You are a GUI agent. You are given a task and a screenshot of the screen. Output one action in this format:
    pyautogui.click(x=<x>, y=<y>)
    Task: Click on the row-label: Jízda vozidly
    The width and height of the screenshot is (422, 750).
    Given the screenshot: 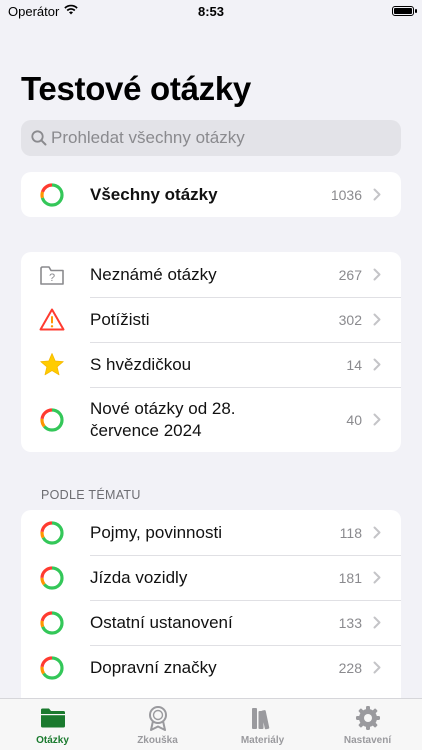 What is the action you would take?
    pyautogui.click(x=139, y=577)
    